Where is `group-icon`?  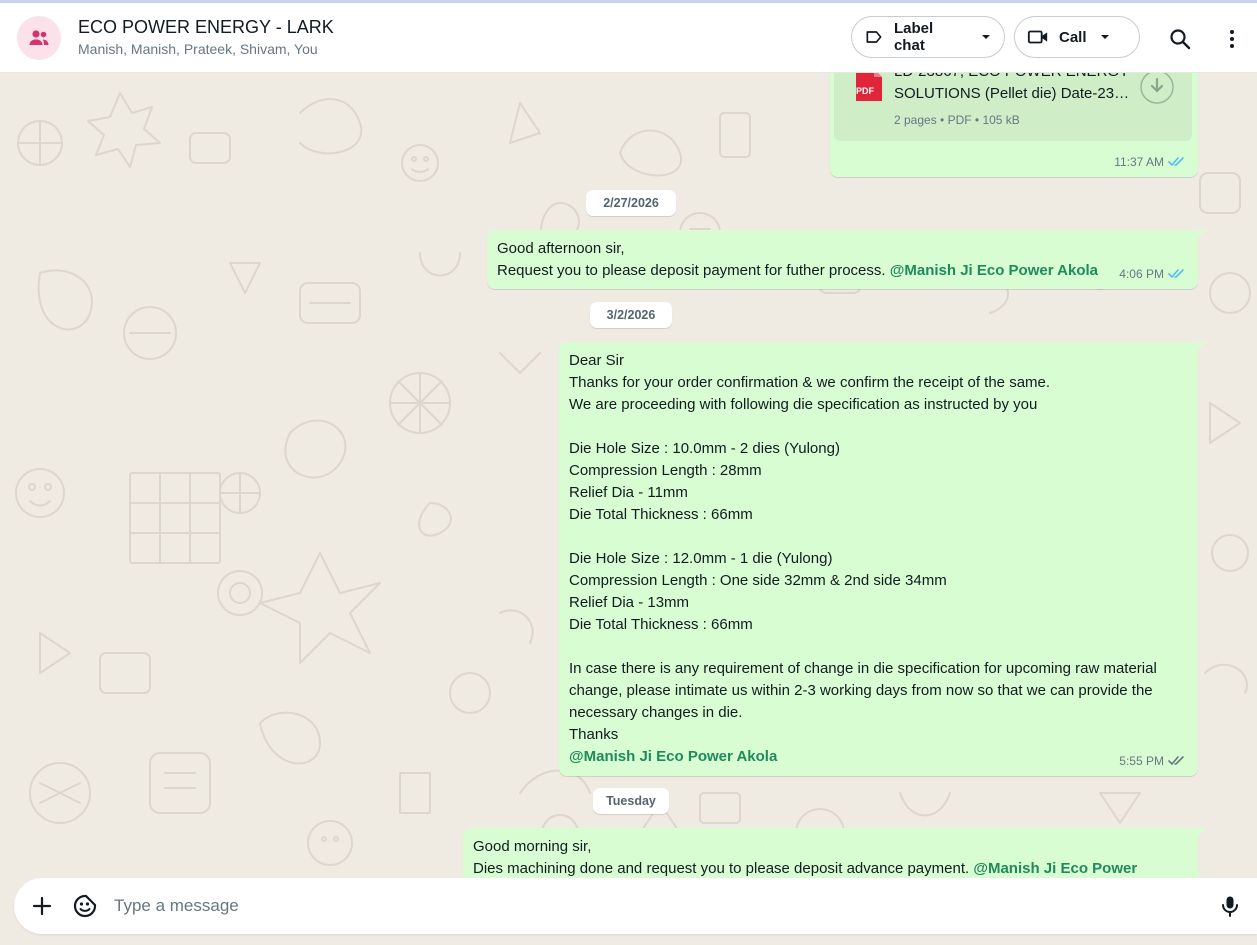
group-icon is located at coordinates (39, 37).